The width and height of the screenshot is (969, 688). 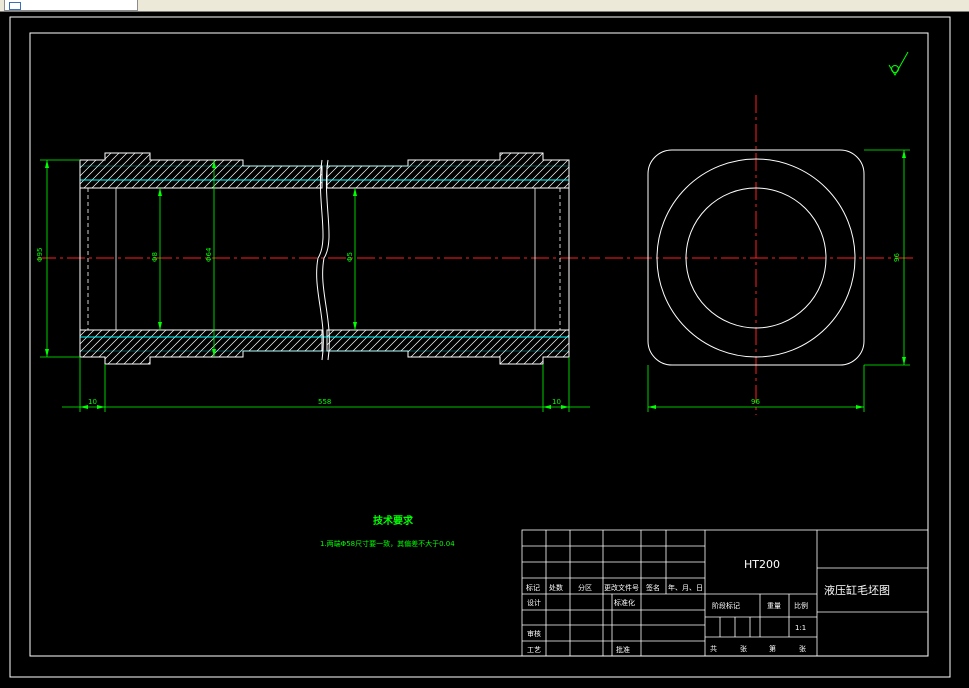 What do you see at coordinates (556, 402) in the screenshot?
I see `dim-right-end: 10` at bounding box center [556, 402].